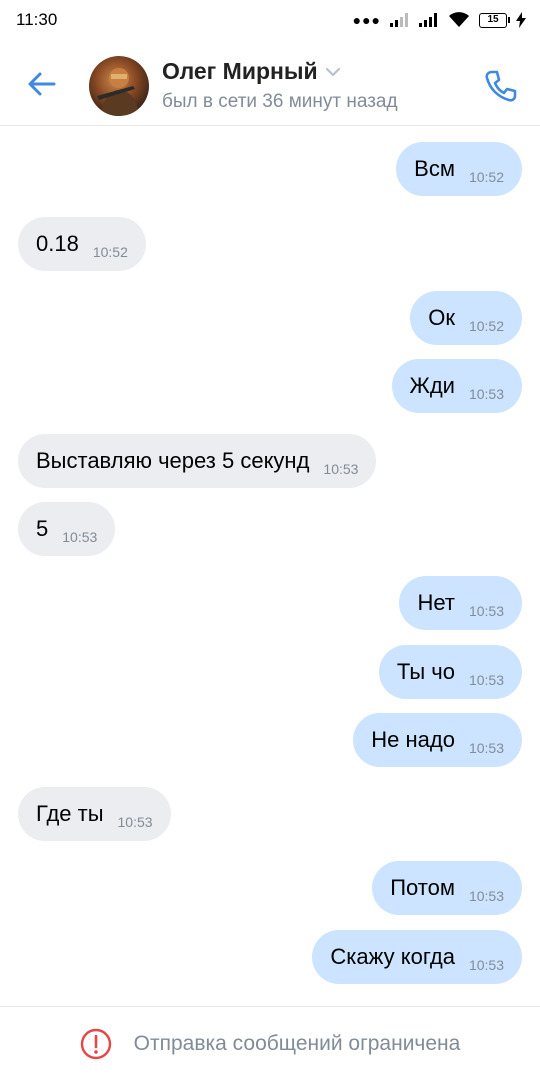 This screenshot has width=540, height=1080. I want to click on message-bubble-out: Нет 10:53, so click(460, 603).